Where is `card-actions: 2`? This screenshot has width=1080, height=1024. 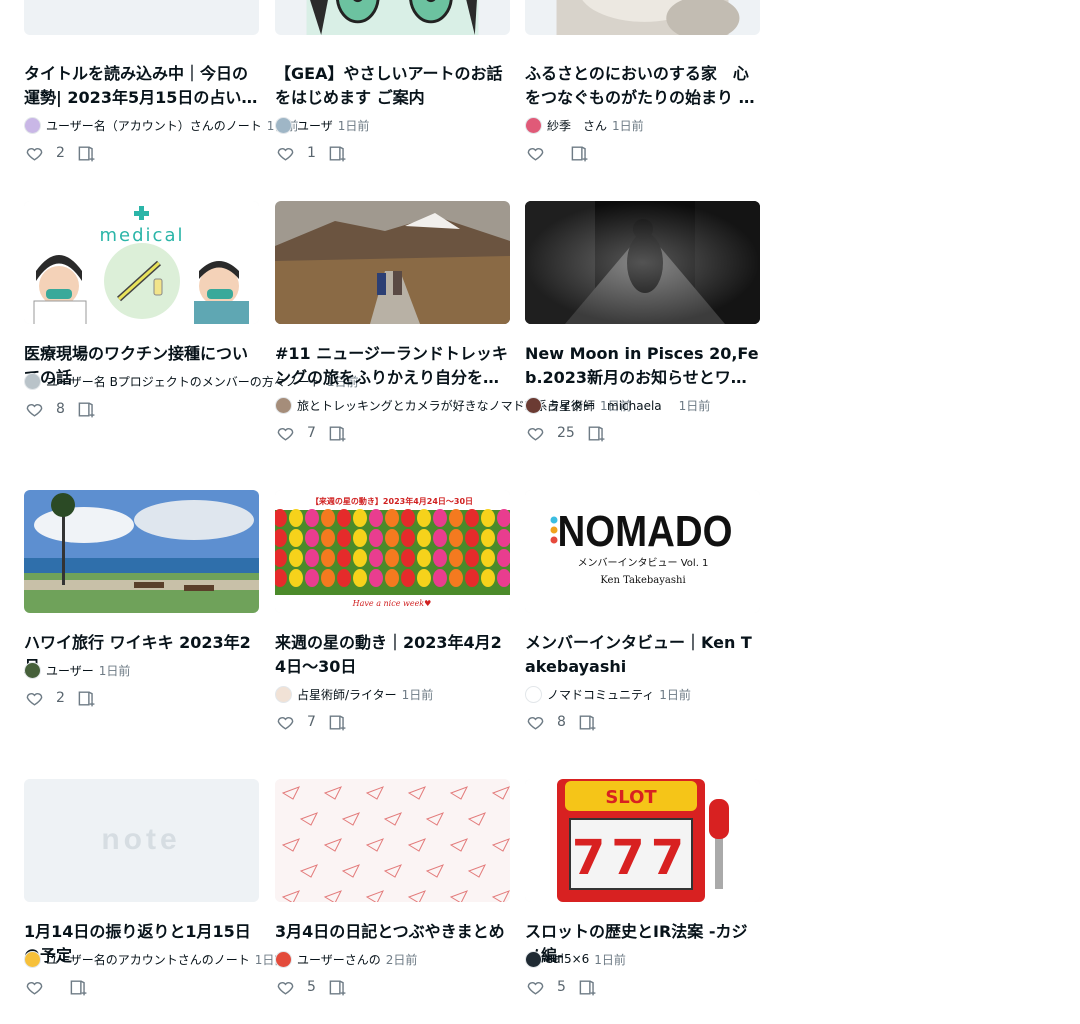
card-actions: 2 is located at coordinates (60, 698).